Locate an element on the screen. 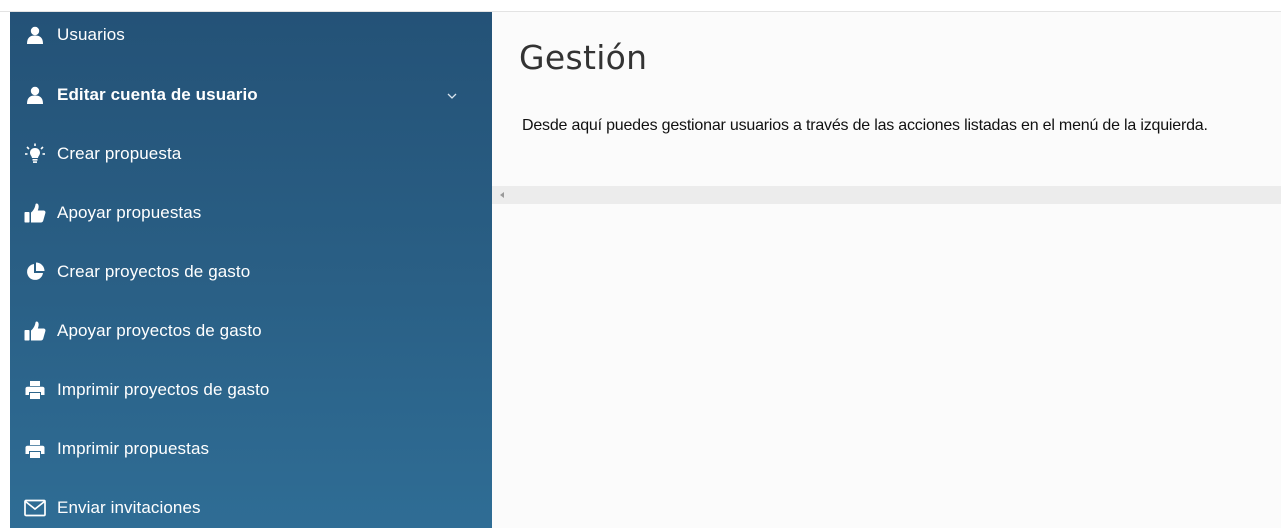 This screenshot has width=1281, height=528. sidebar-item-usuarios: Usuarios is located at coordinates (251, 38).